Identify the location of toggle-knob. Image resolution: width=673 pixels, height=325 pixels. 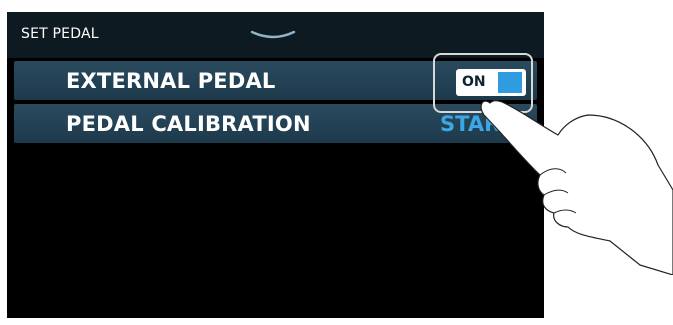
(510, 82).